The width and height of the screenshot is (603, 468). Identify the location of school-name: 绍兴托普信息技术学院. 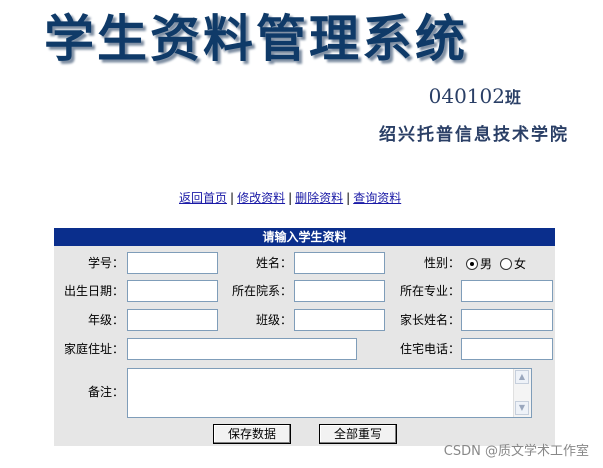
(474, 135).